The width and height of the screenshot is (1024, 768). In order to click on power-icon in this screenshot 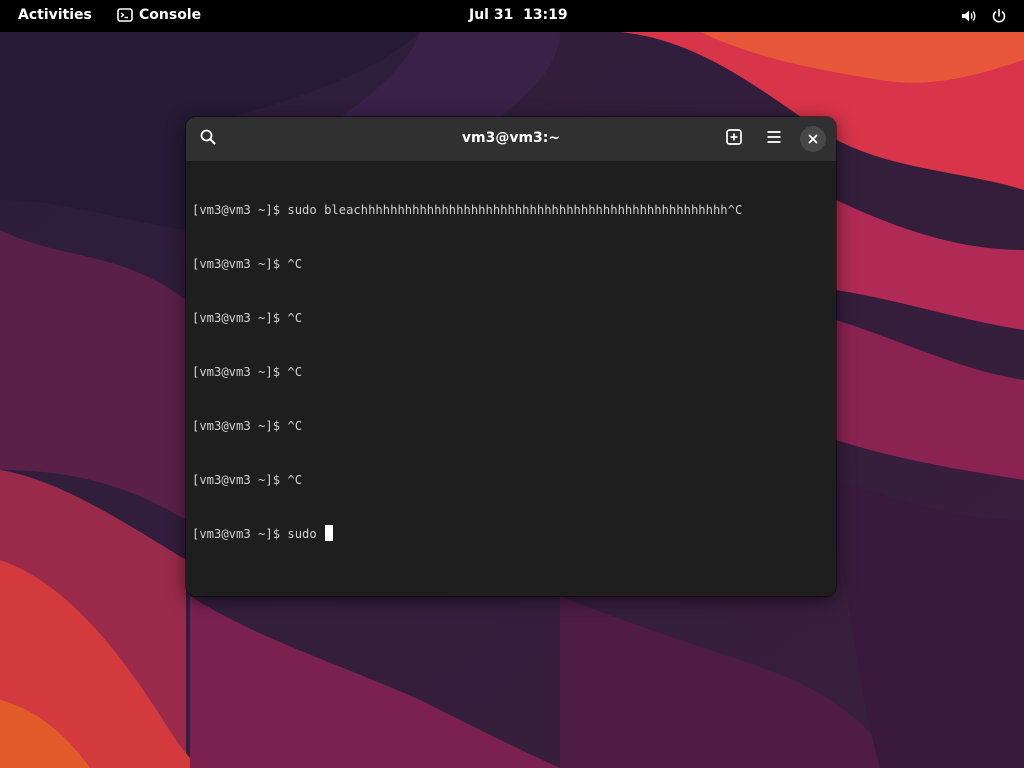, I will do `click(999, 16)`.